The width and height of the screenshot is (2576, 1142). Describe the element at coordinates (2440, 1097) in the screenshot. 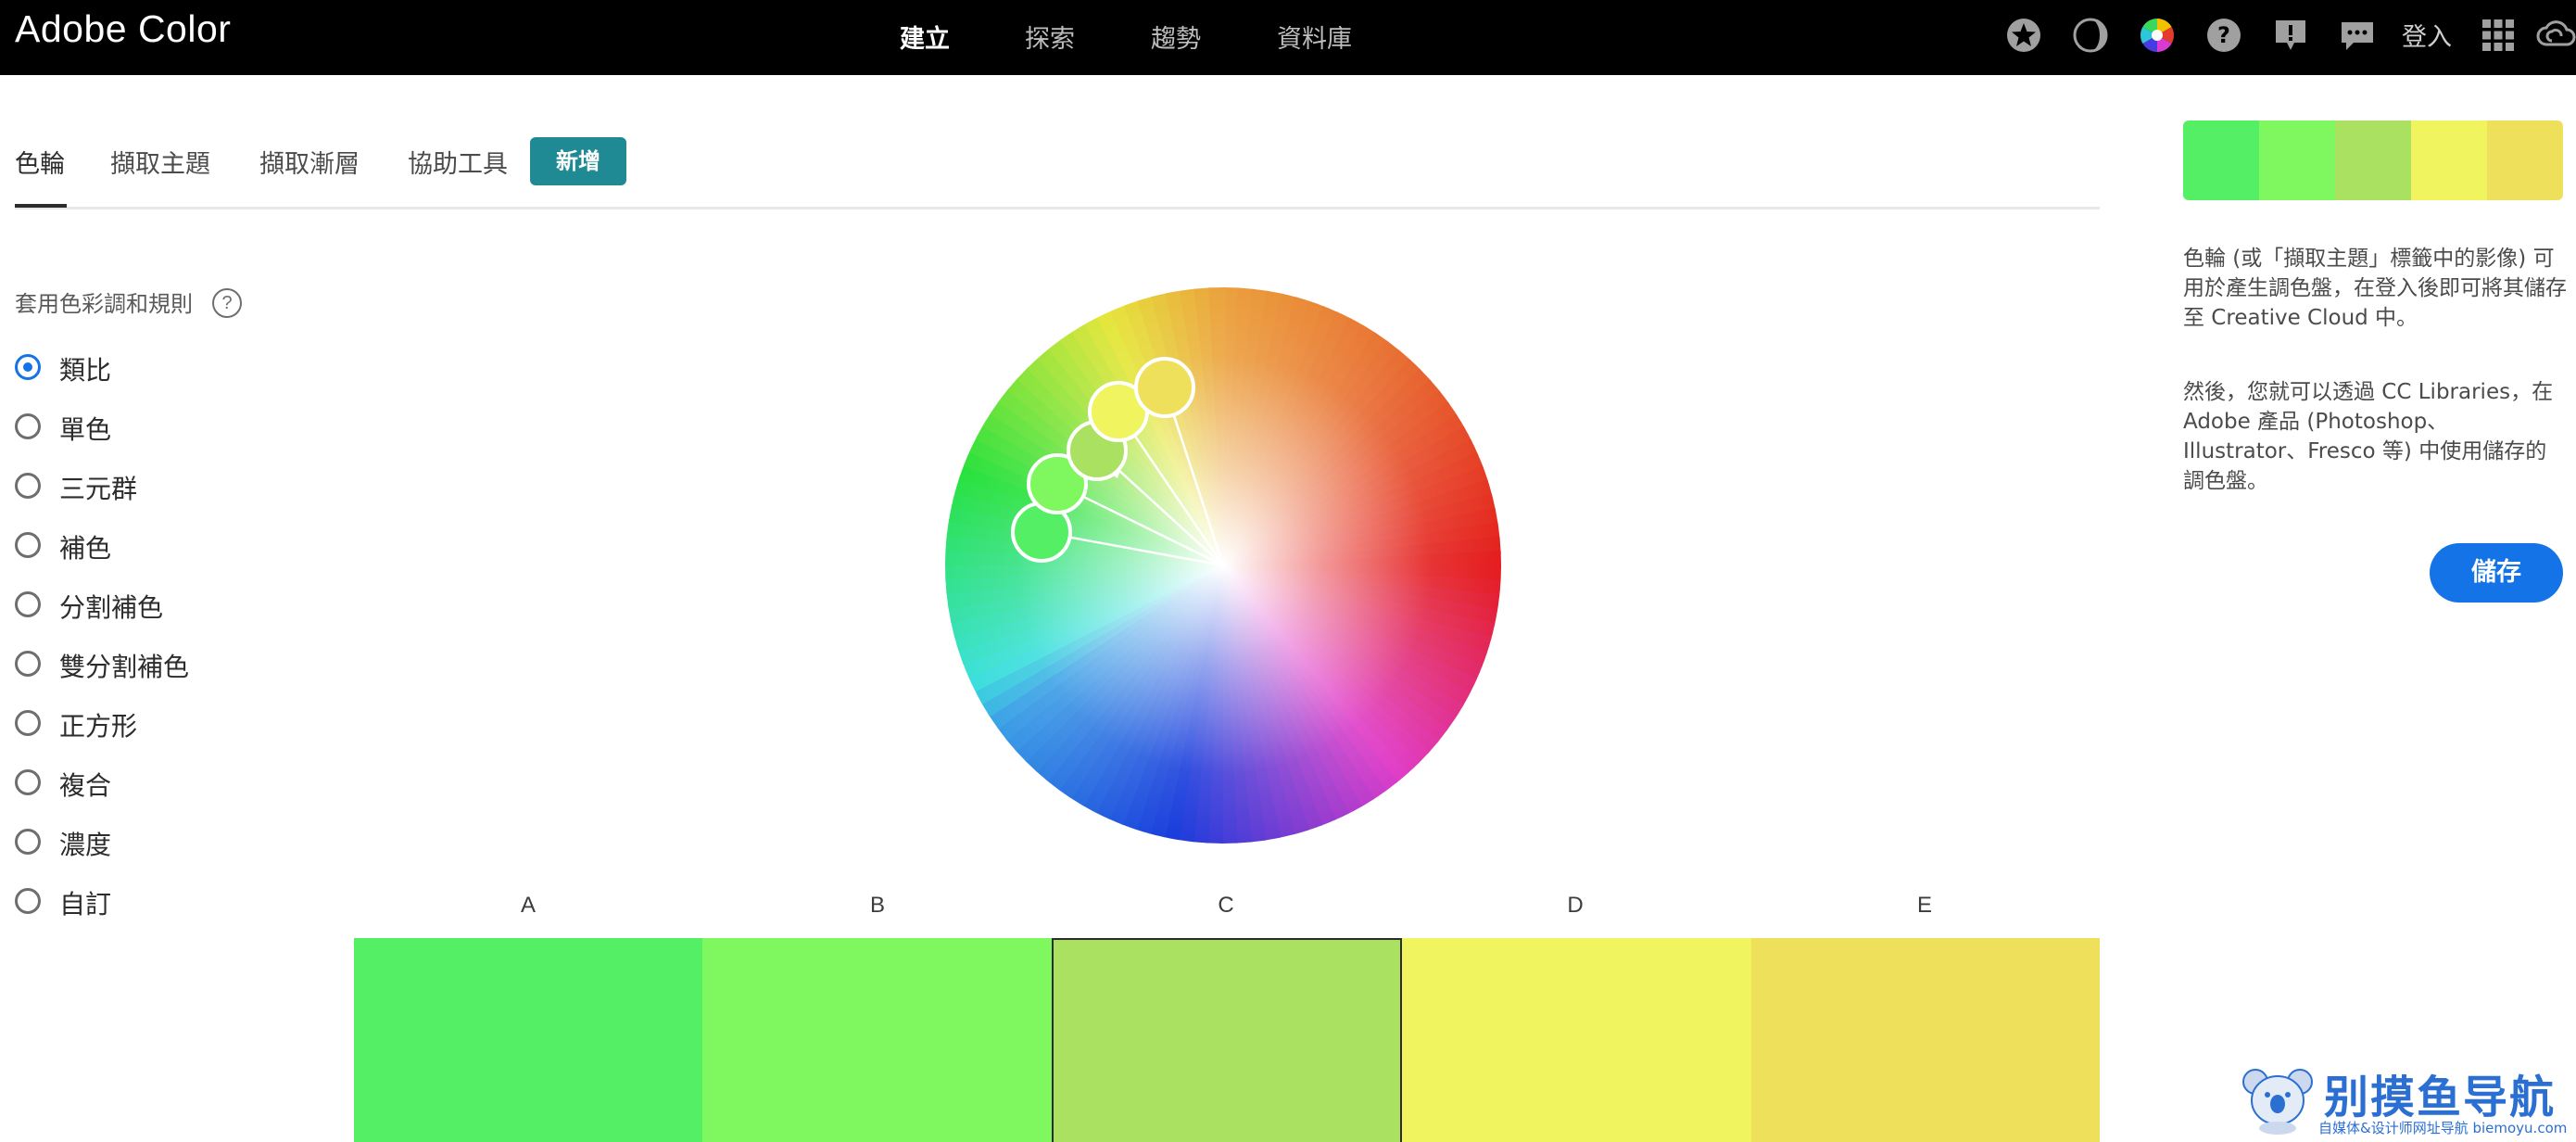

I see `watermark-title: 别摸鱼导航` at that location.